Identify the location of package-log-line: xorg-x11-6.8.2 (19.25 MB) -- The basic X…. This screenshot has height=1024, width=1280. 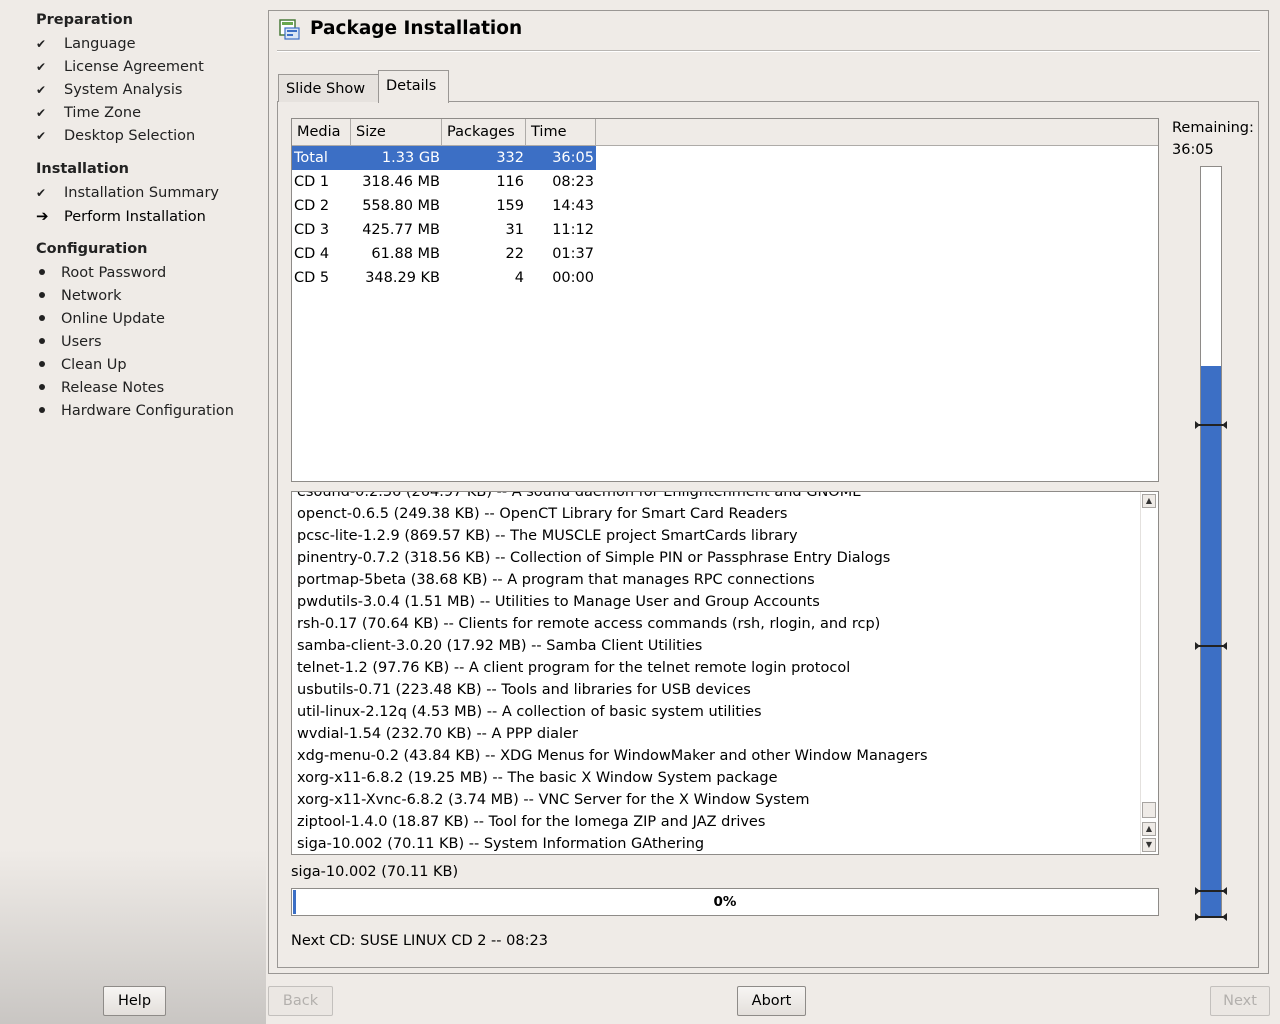
(537, 778).